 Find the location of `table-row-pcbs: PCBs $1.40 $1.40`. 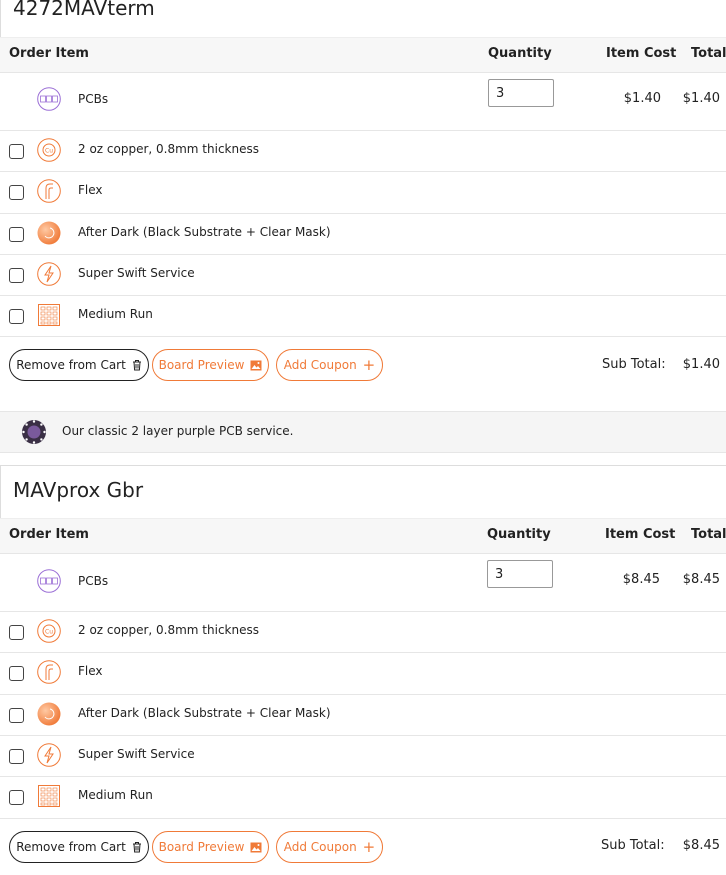

table-row-pcbs: PCBs $1.40 $1.40 is located at coordinates (363, 101).